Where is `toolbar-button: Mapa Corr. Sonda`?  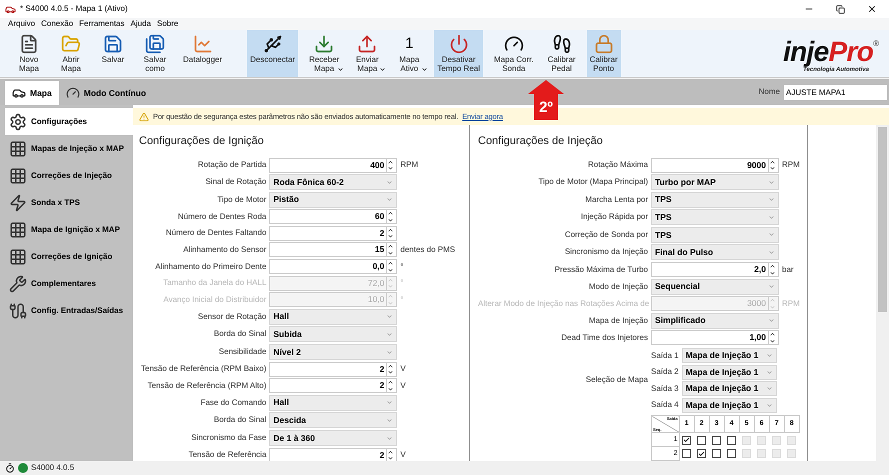
toolbar-button: Mapa Corr. Sonda is located at coordinates (514, 53).